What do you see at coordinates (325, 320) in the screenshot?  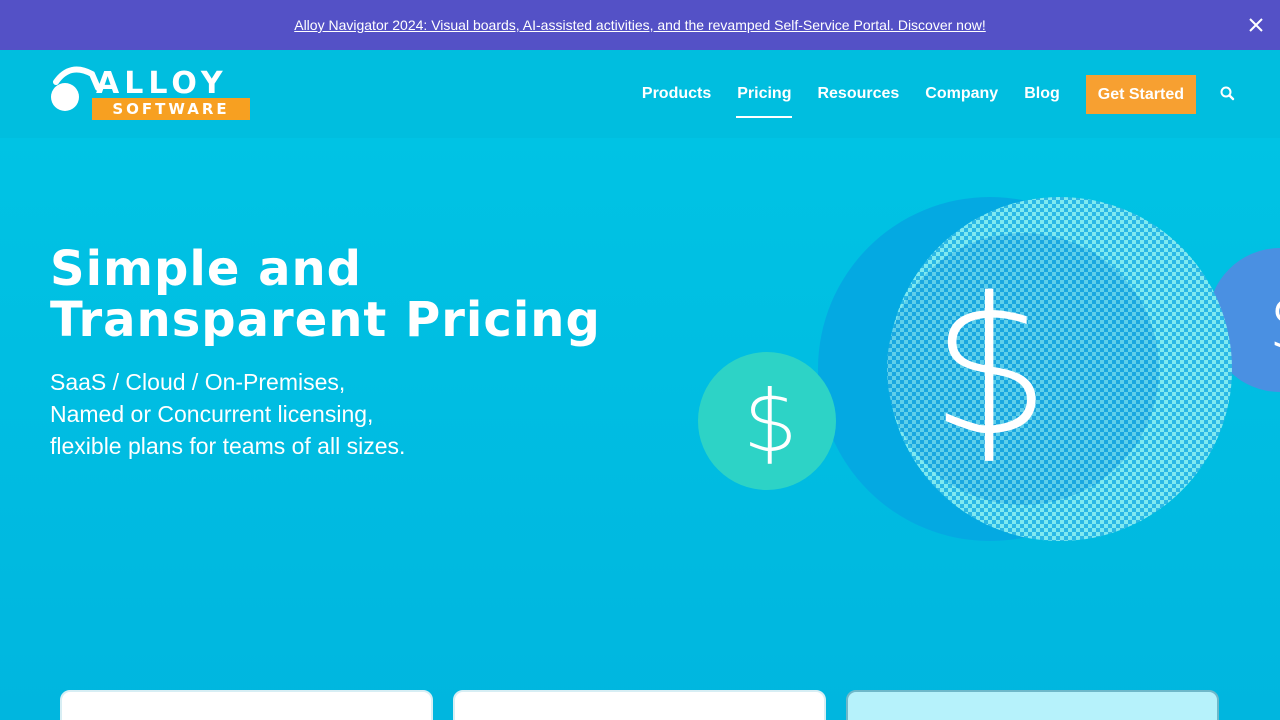 I see `hero-title-line2: Transparent Pricing` at bounding box center [325, 320].